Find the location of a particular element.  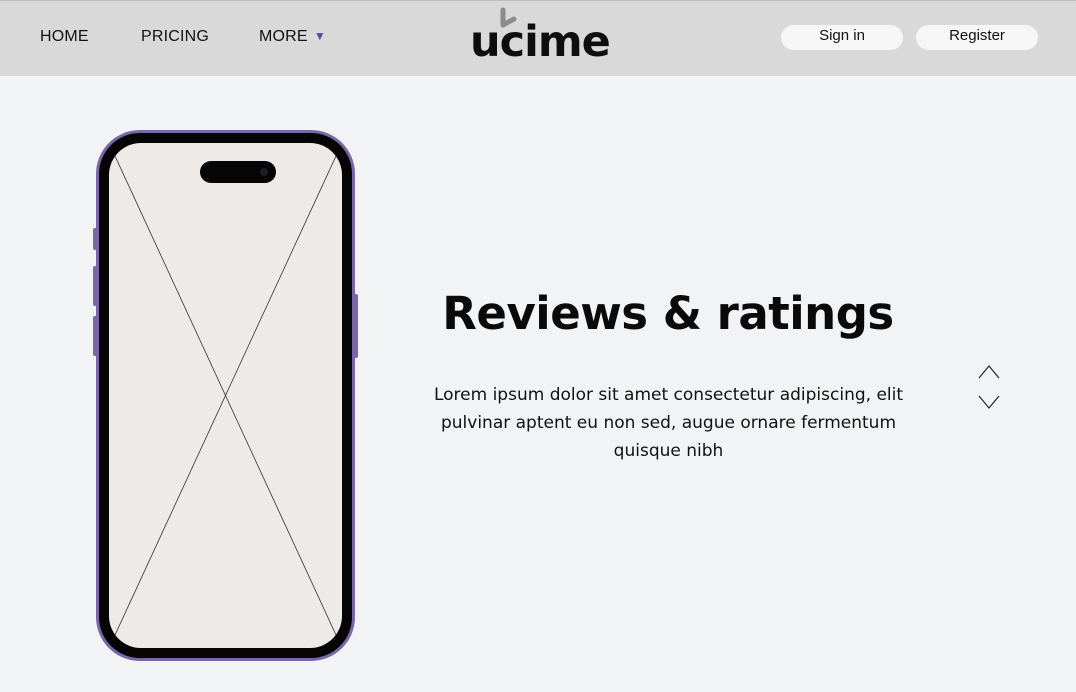

register-button: Register is located at coordinates (977, 37).